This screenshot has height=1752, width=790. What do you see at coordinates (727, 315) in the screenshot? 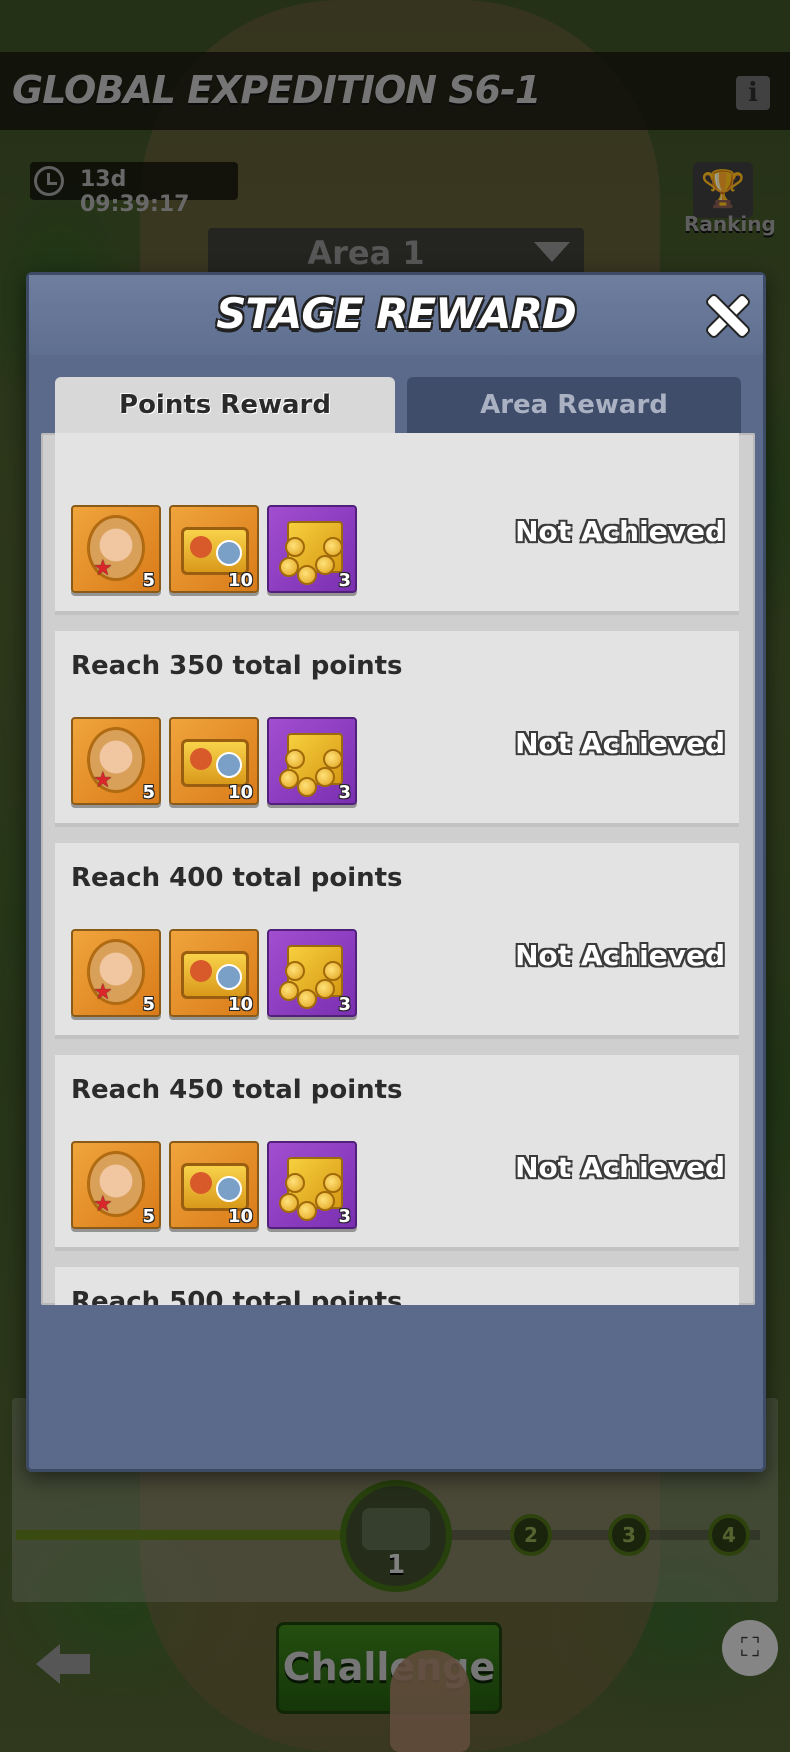
I see `close-icon` at bounding box center [727, 315].